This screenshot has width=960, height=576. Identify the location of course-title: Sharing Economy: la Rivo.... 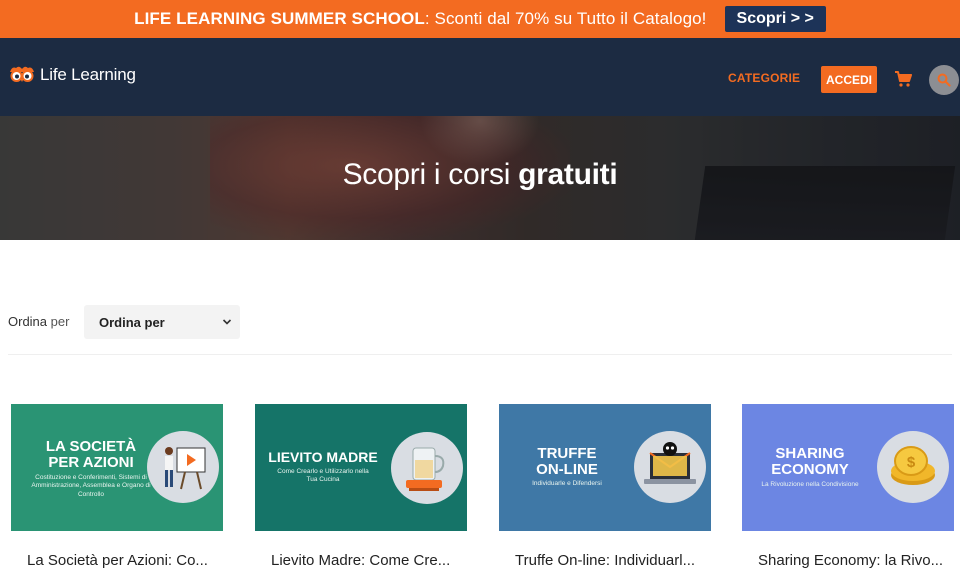
(848, 560).